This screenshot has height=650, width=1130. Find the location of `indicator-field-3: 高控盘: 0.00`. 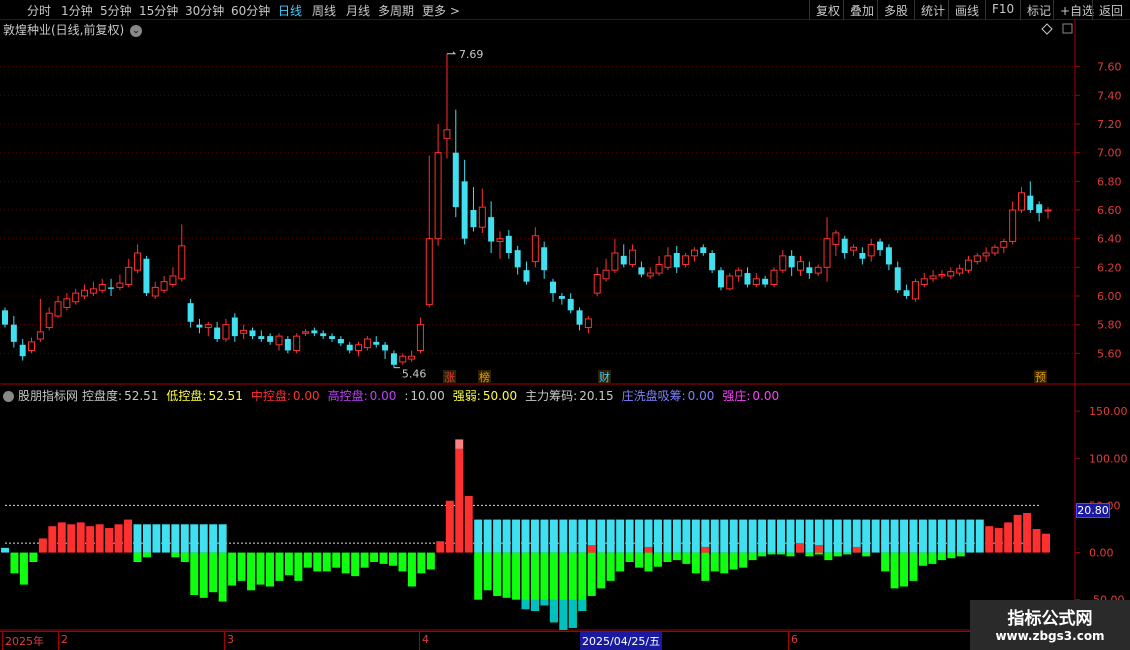

indicator-field-3: 高控盘: 0.00 is located at coordinates (364, 396).